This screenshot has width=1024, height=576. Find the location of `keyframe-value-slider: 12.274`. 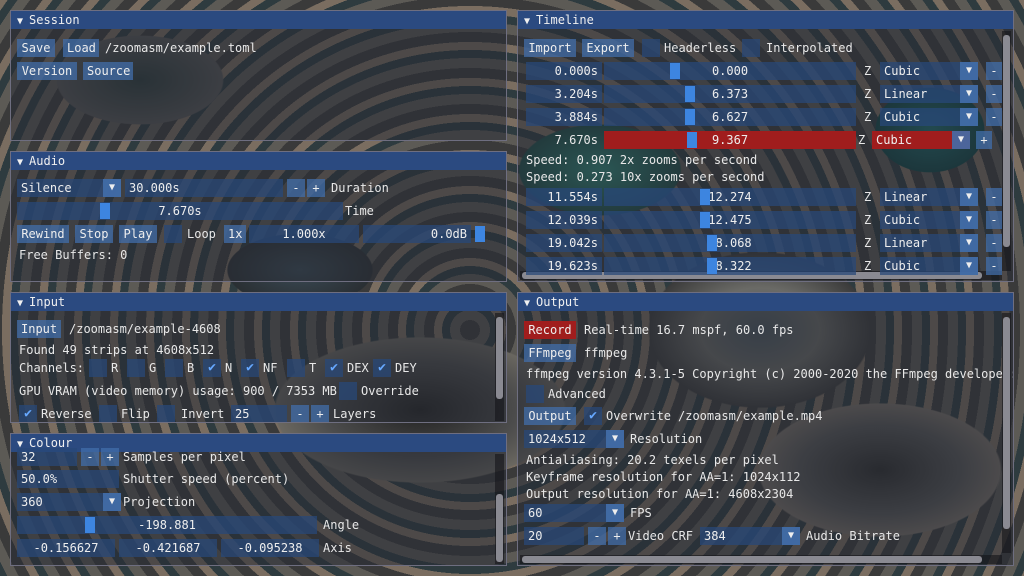

keyframe-value-slider: 12.274 is located at coordinates (730, 197).